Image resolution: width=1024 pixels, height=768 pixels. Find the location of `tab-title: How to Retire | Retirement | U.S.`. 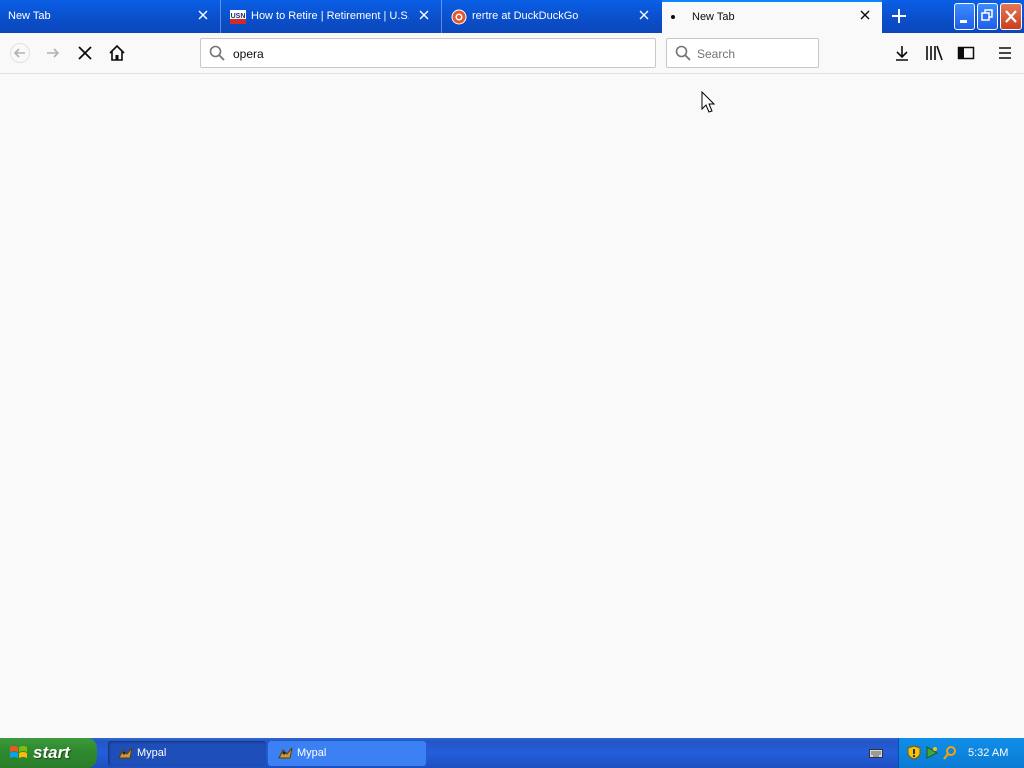

tab-title: How to Retire | Retirement | U.S. is located at coordinates (330, 16).